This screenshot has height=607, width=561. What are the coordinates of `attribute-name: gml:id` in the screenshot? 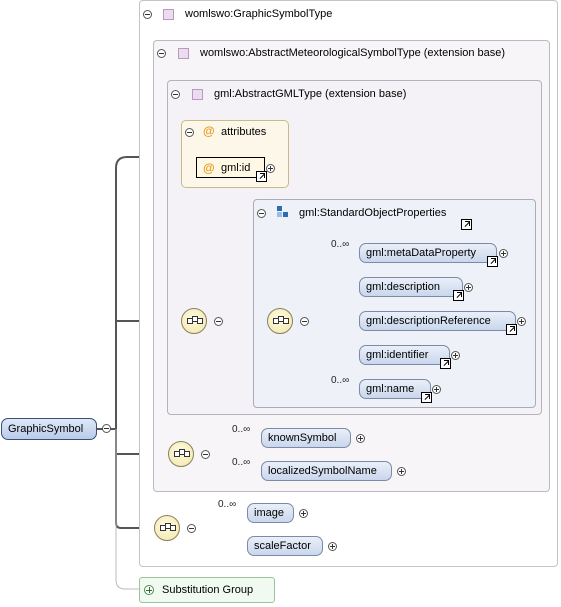 It's located at (236, 168).